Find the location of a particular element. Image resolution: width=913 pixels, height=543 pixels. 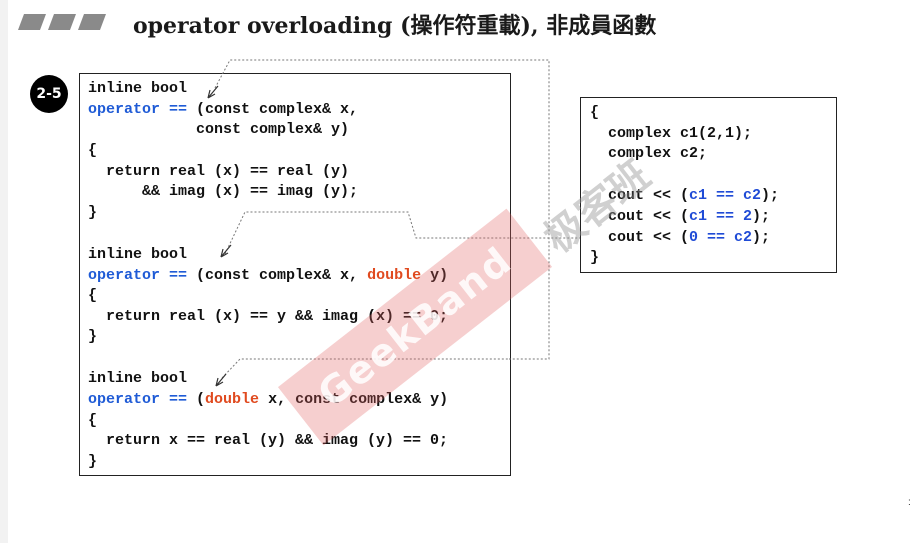

code-line: complex c1(2,1); is located at coordinates (671, 133).